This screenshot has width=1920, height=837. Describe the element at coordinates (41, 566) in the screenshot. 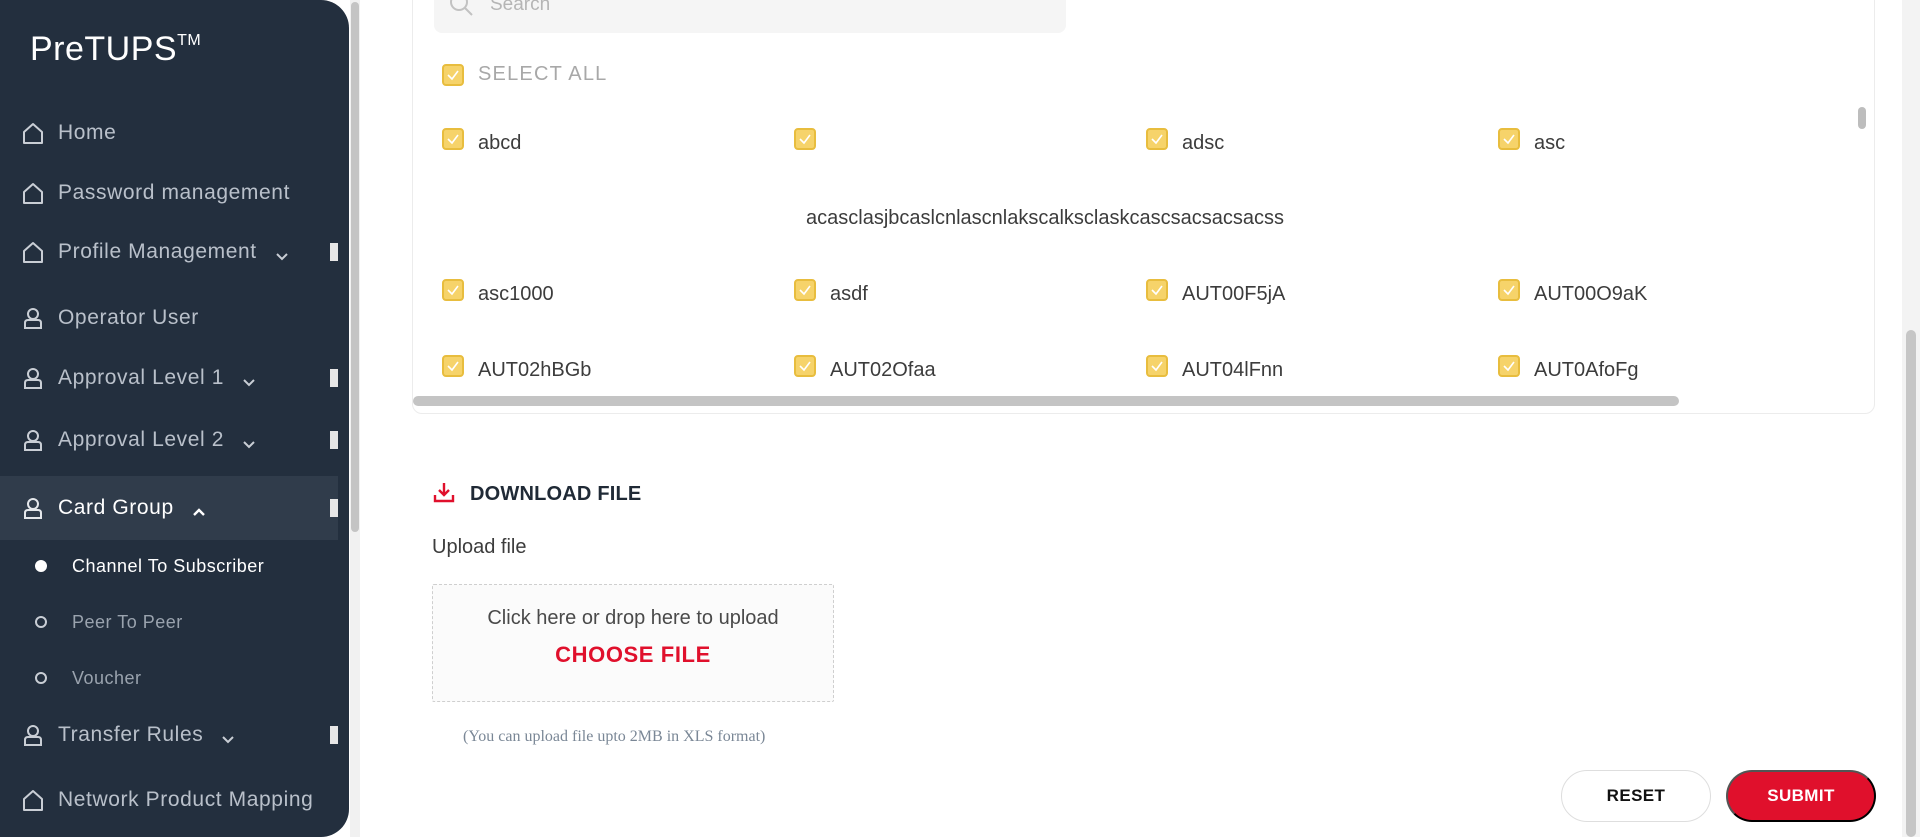

I see `bullet-filled-icon` at that location.